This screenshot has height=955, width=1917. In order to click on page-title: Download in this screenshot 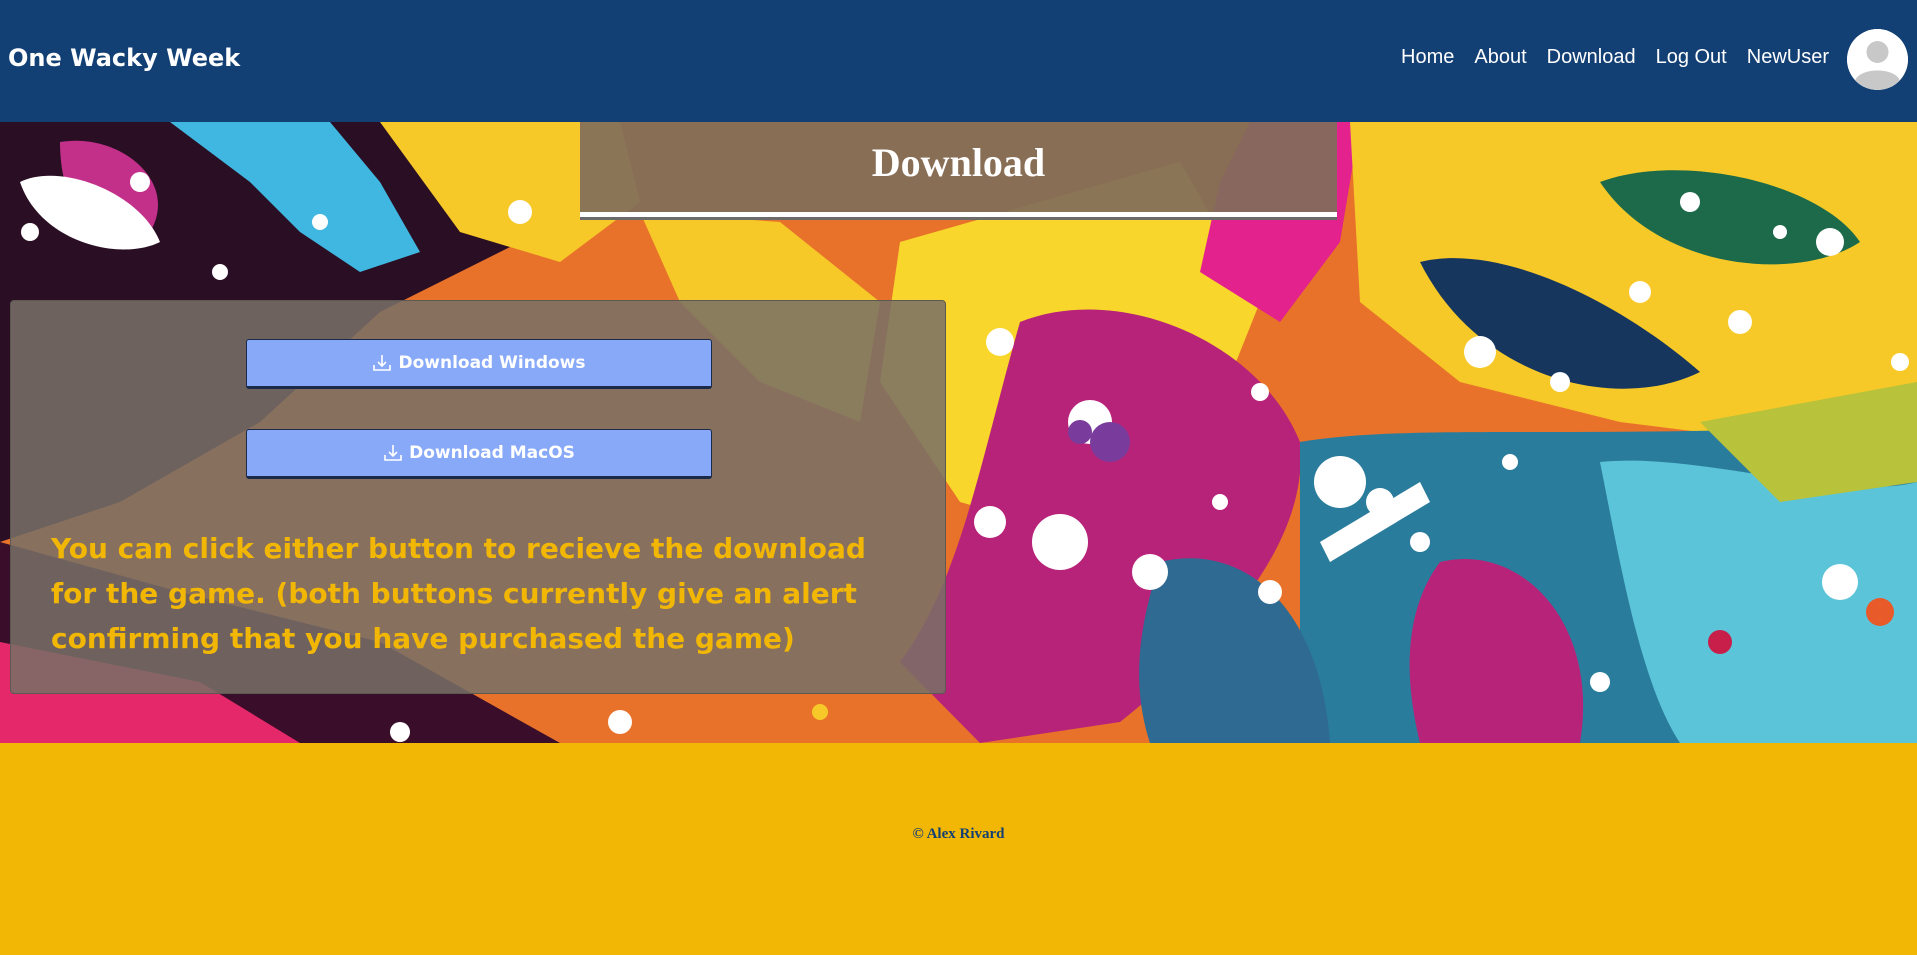, I will do `click(958, 162)`.